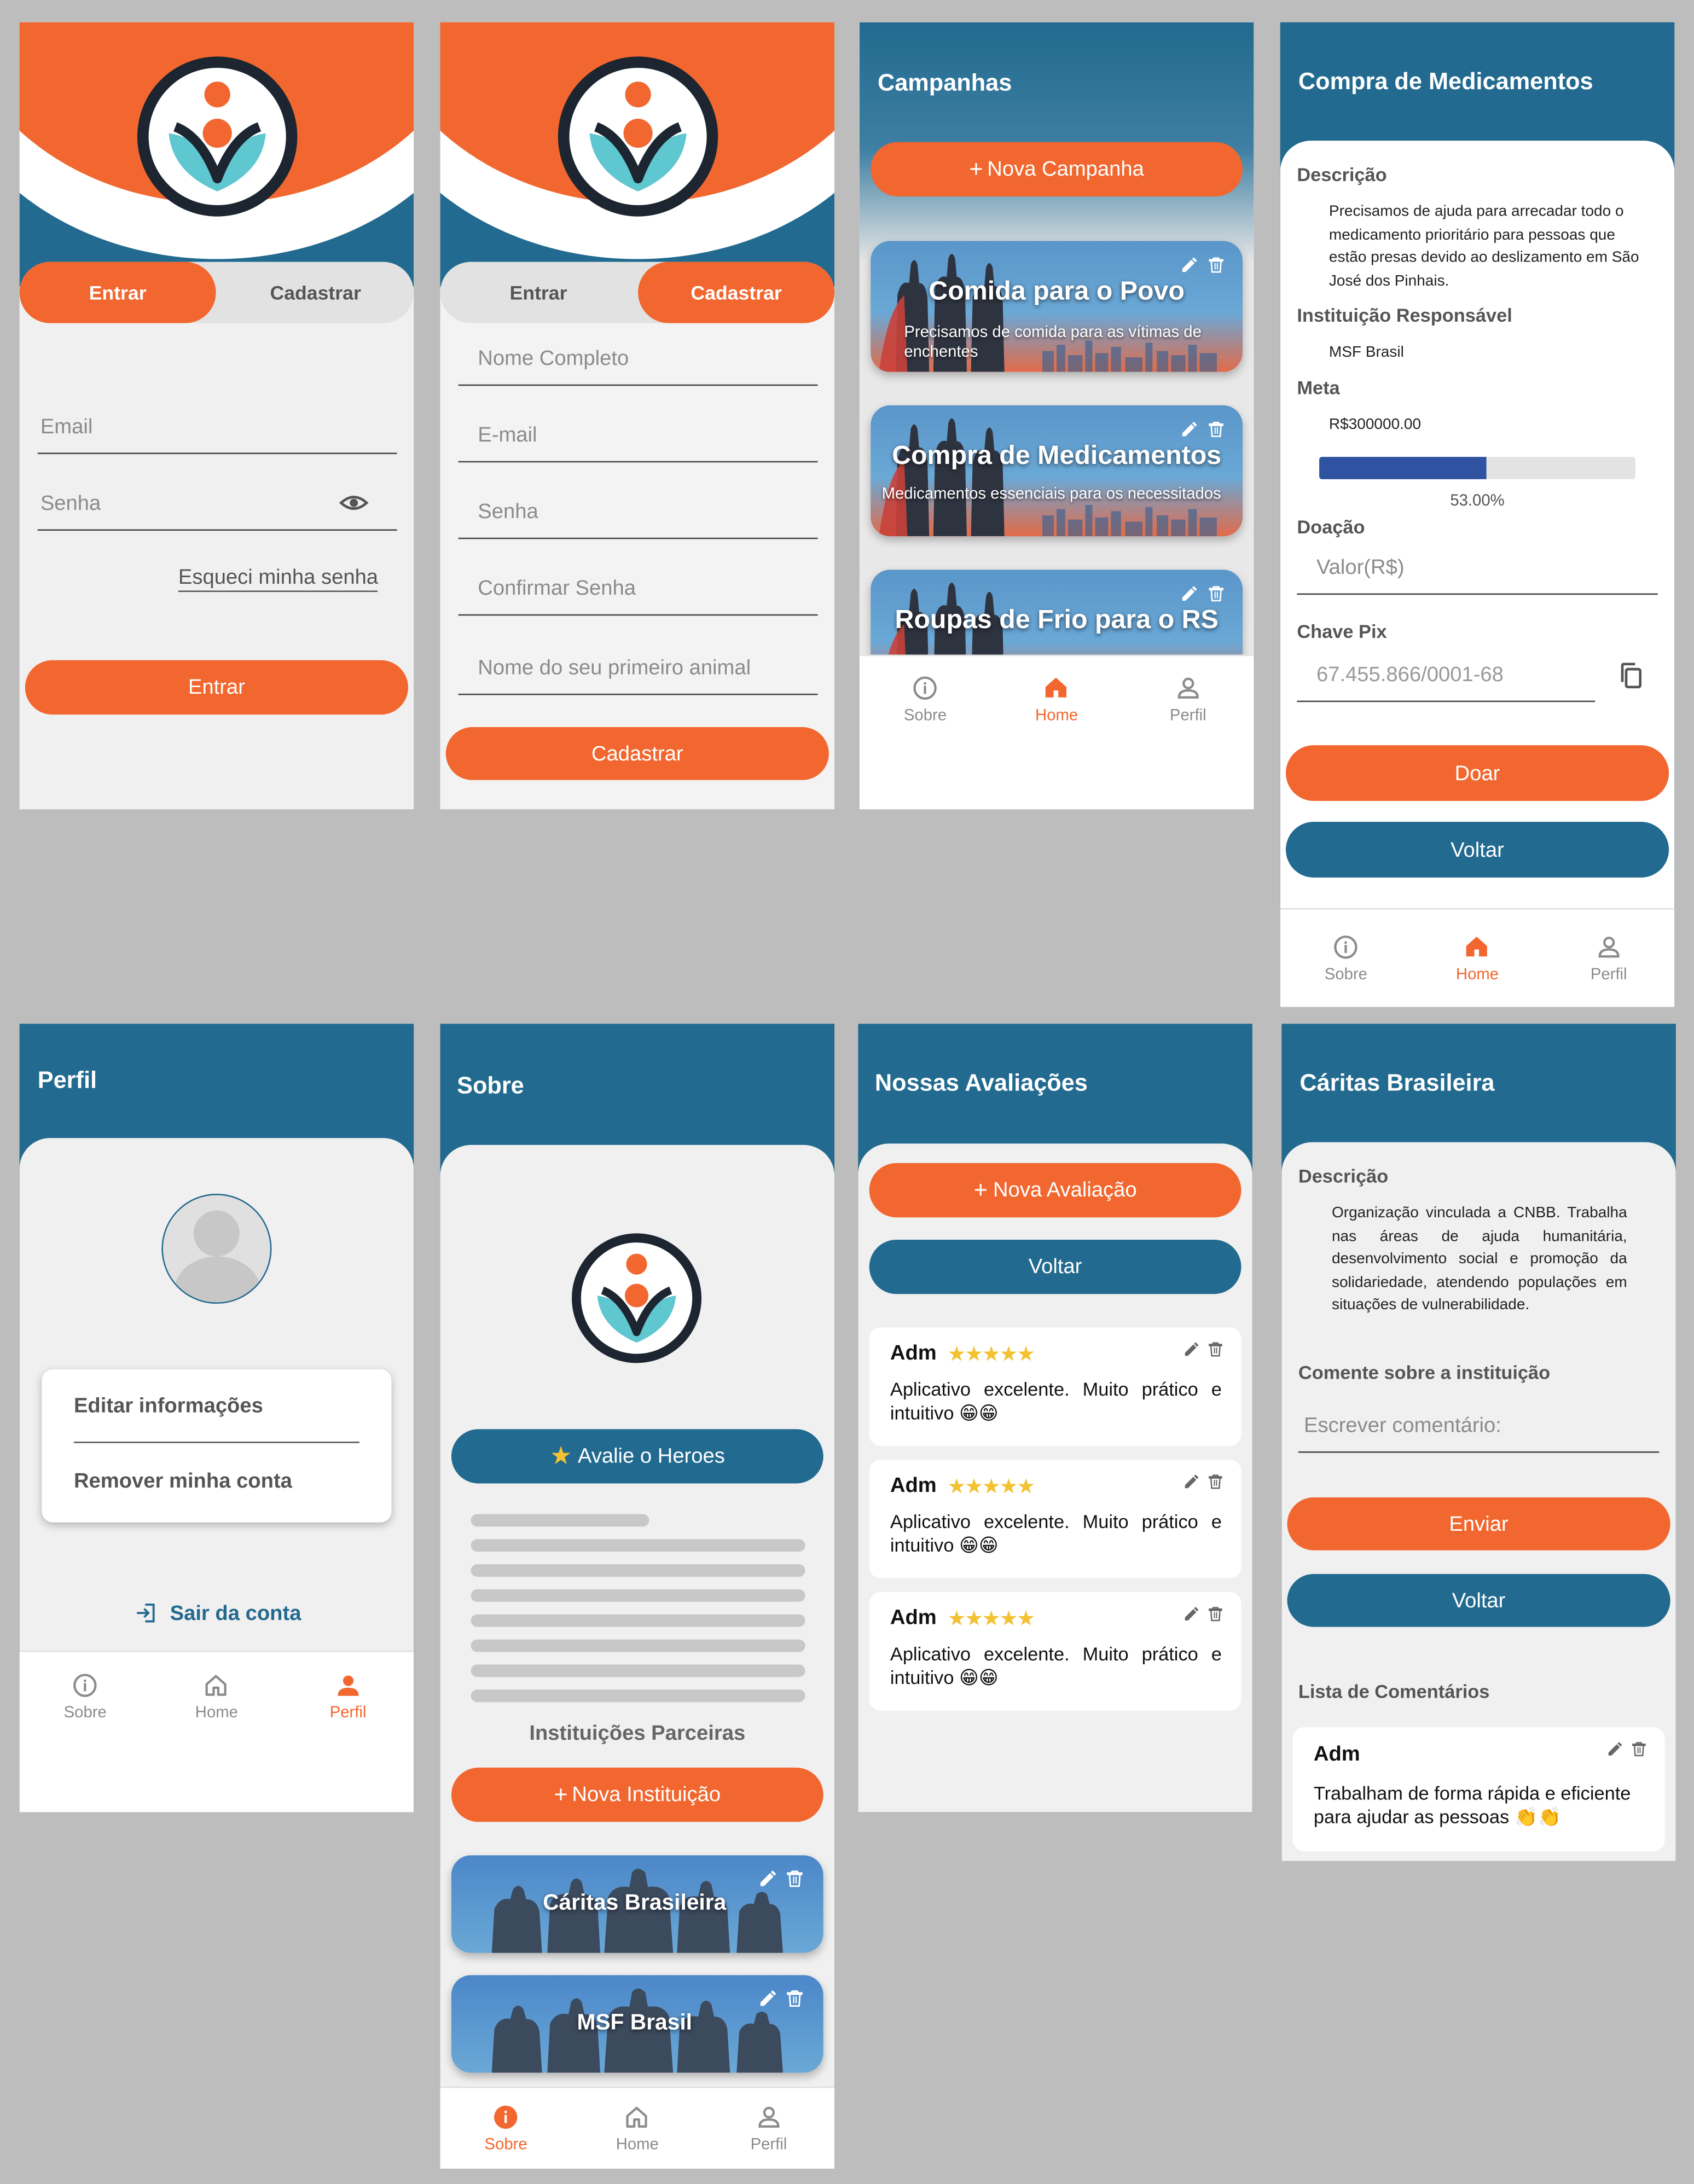 The height and width of the screenshot is (2184, 1694). Describe the element at coordinates (638, 666) in the screenshot. I see `security-question-field: Nome do seu primeiro animal` at that location.